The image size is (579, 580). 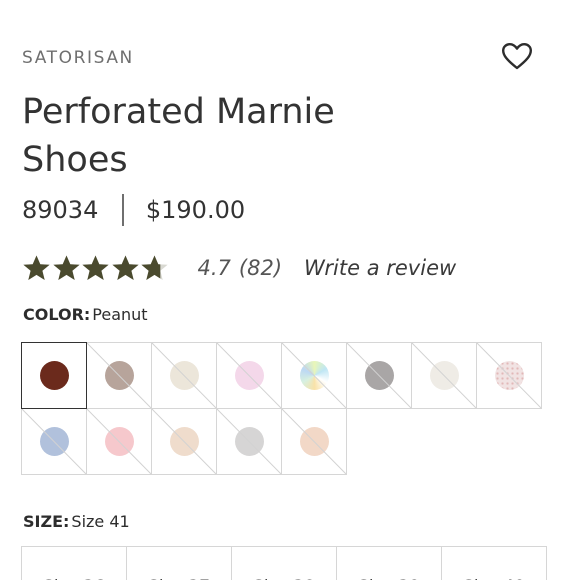 I want to click on size-options: Size 36Size 37Size 38Size 39Size 40, so click(x=287, y=563).